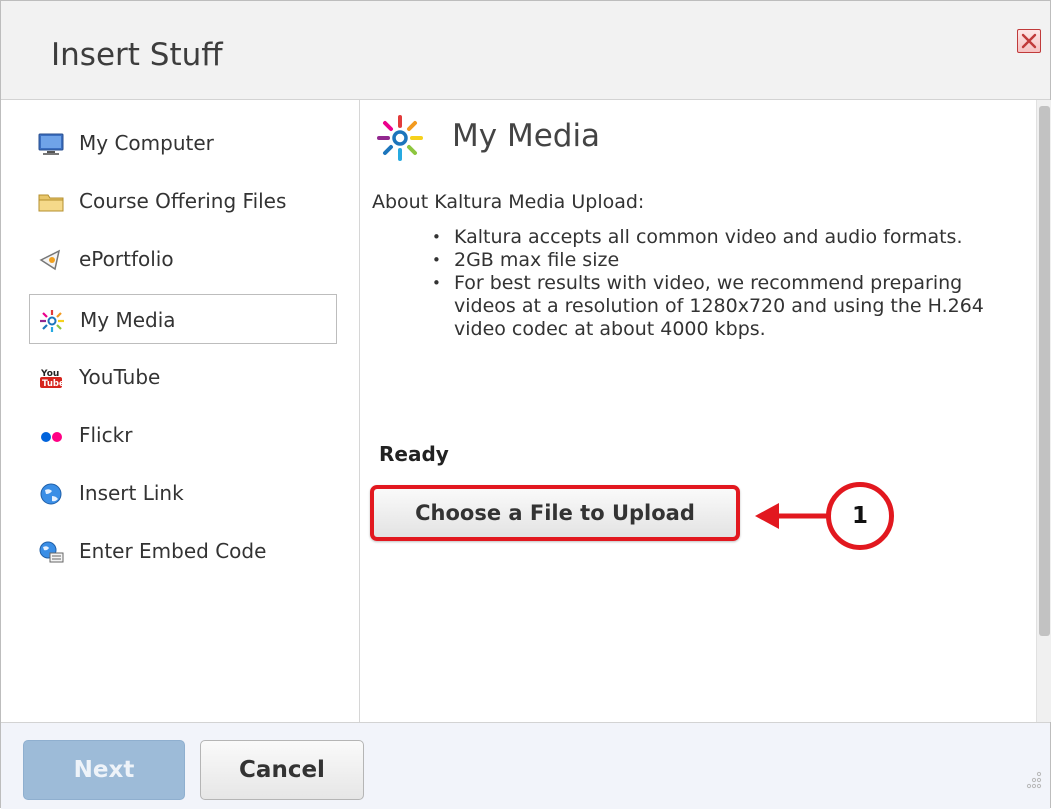 The image size is (1051, 809). What do you see at coordinates (400, 138) in the screenshot?
I see `kaltura-logo-icon` at bounding box center [400, 138].